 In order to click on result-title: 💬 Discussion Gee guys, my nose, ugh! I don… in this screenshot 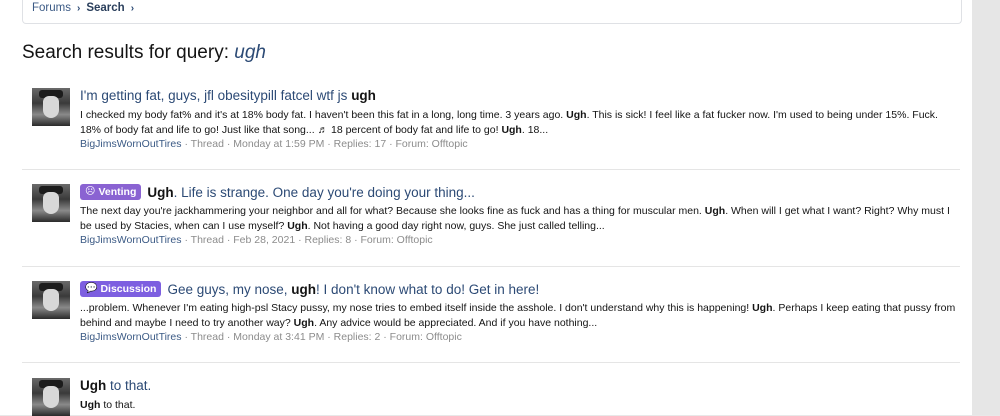, I will do `click(309, 289)`.